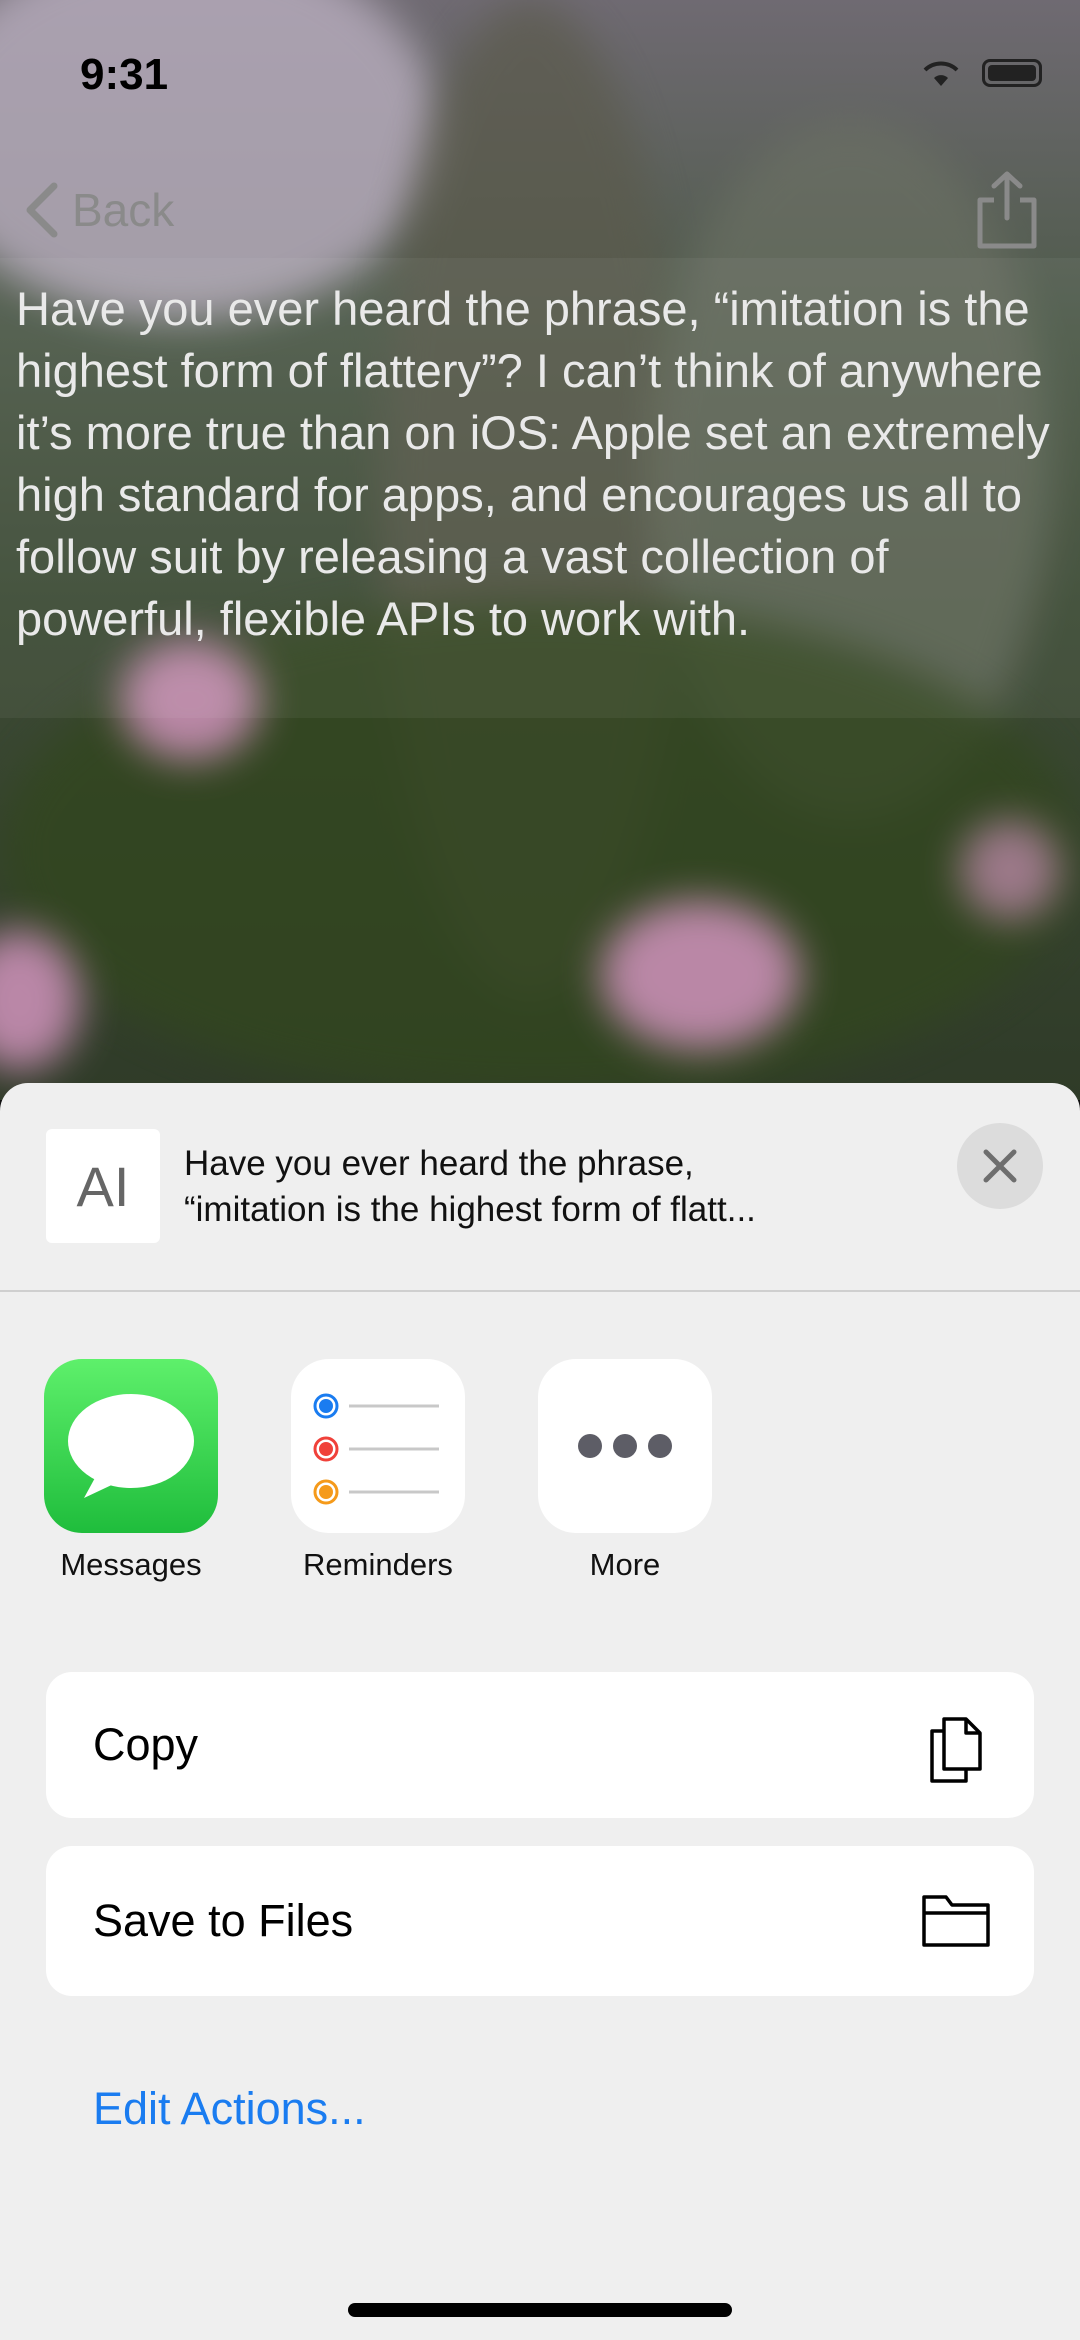 This screenshot has height=2340, width=1080. I want to click on app-more: More, so click(625, 1471).